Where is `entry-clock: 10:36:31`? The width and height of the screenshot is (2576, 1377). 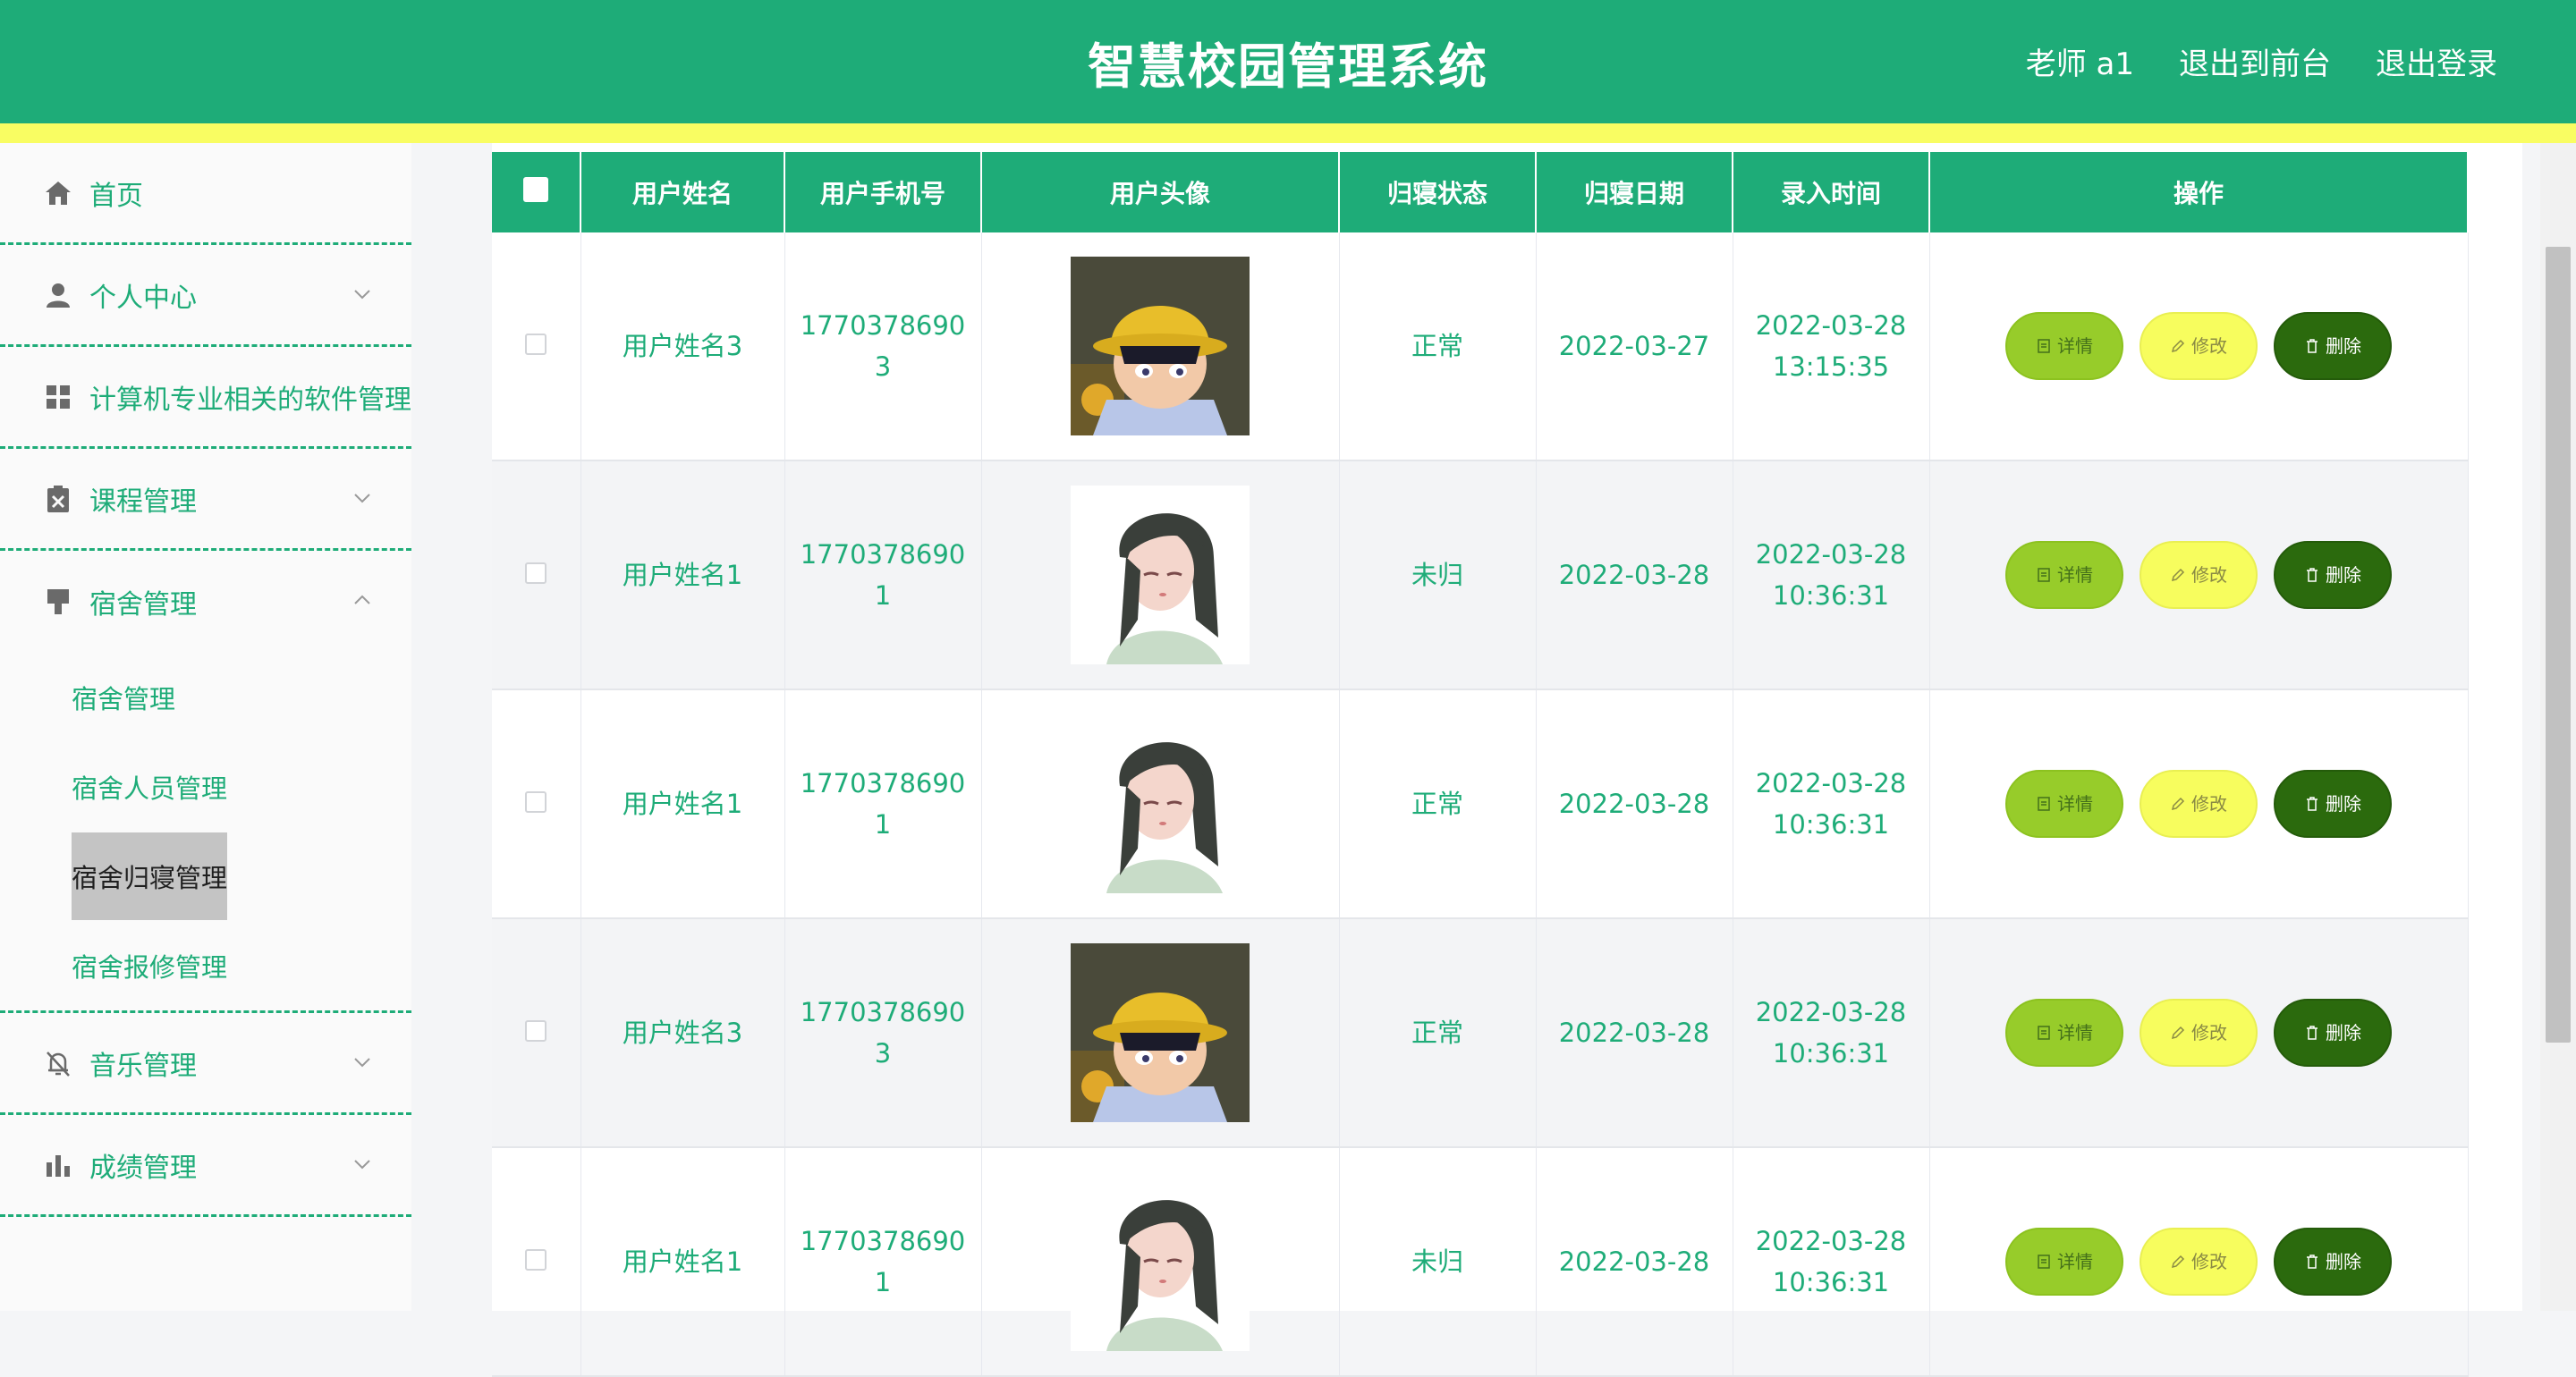 entry-clock: 10:36:31 is located at coordinates (1831, 824).